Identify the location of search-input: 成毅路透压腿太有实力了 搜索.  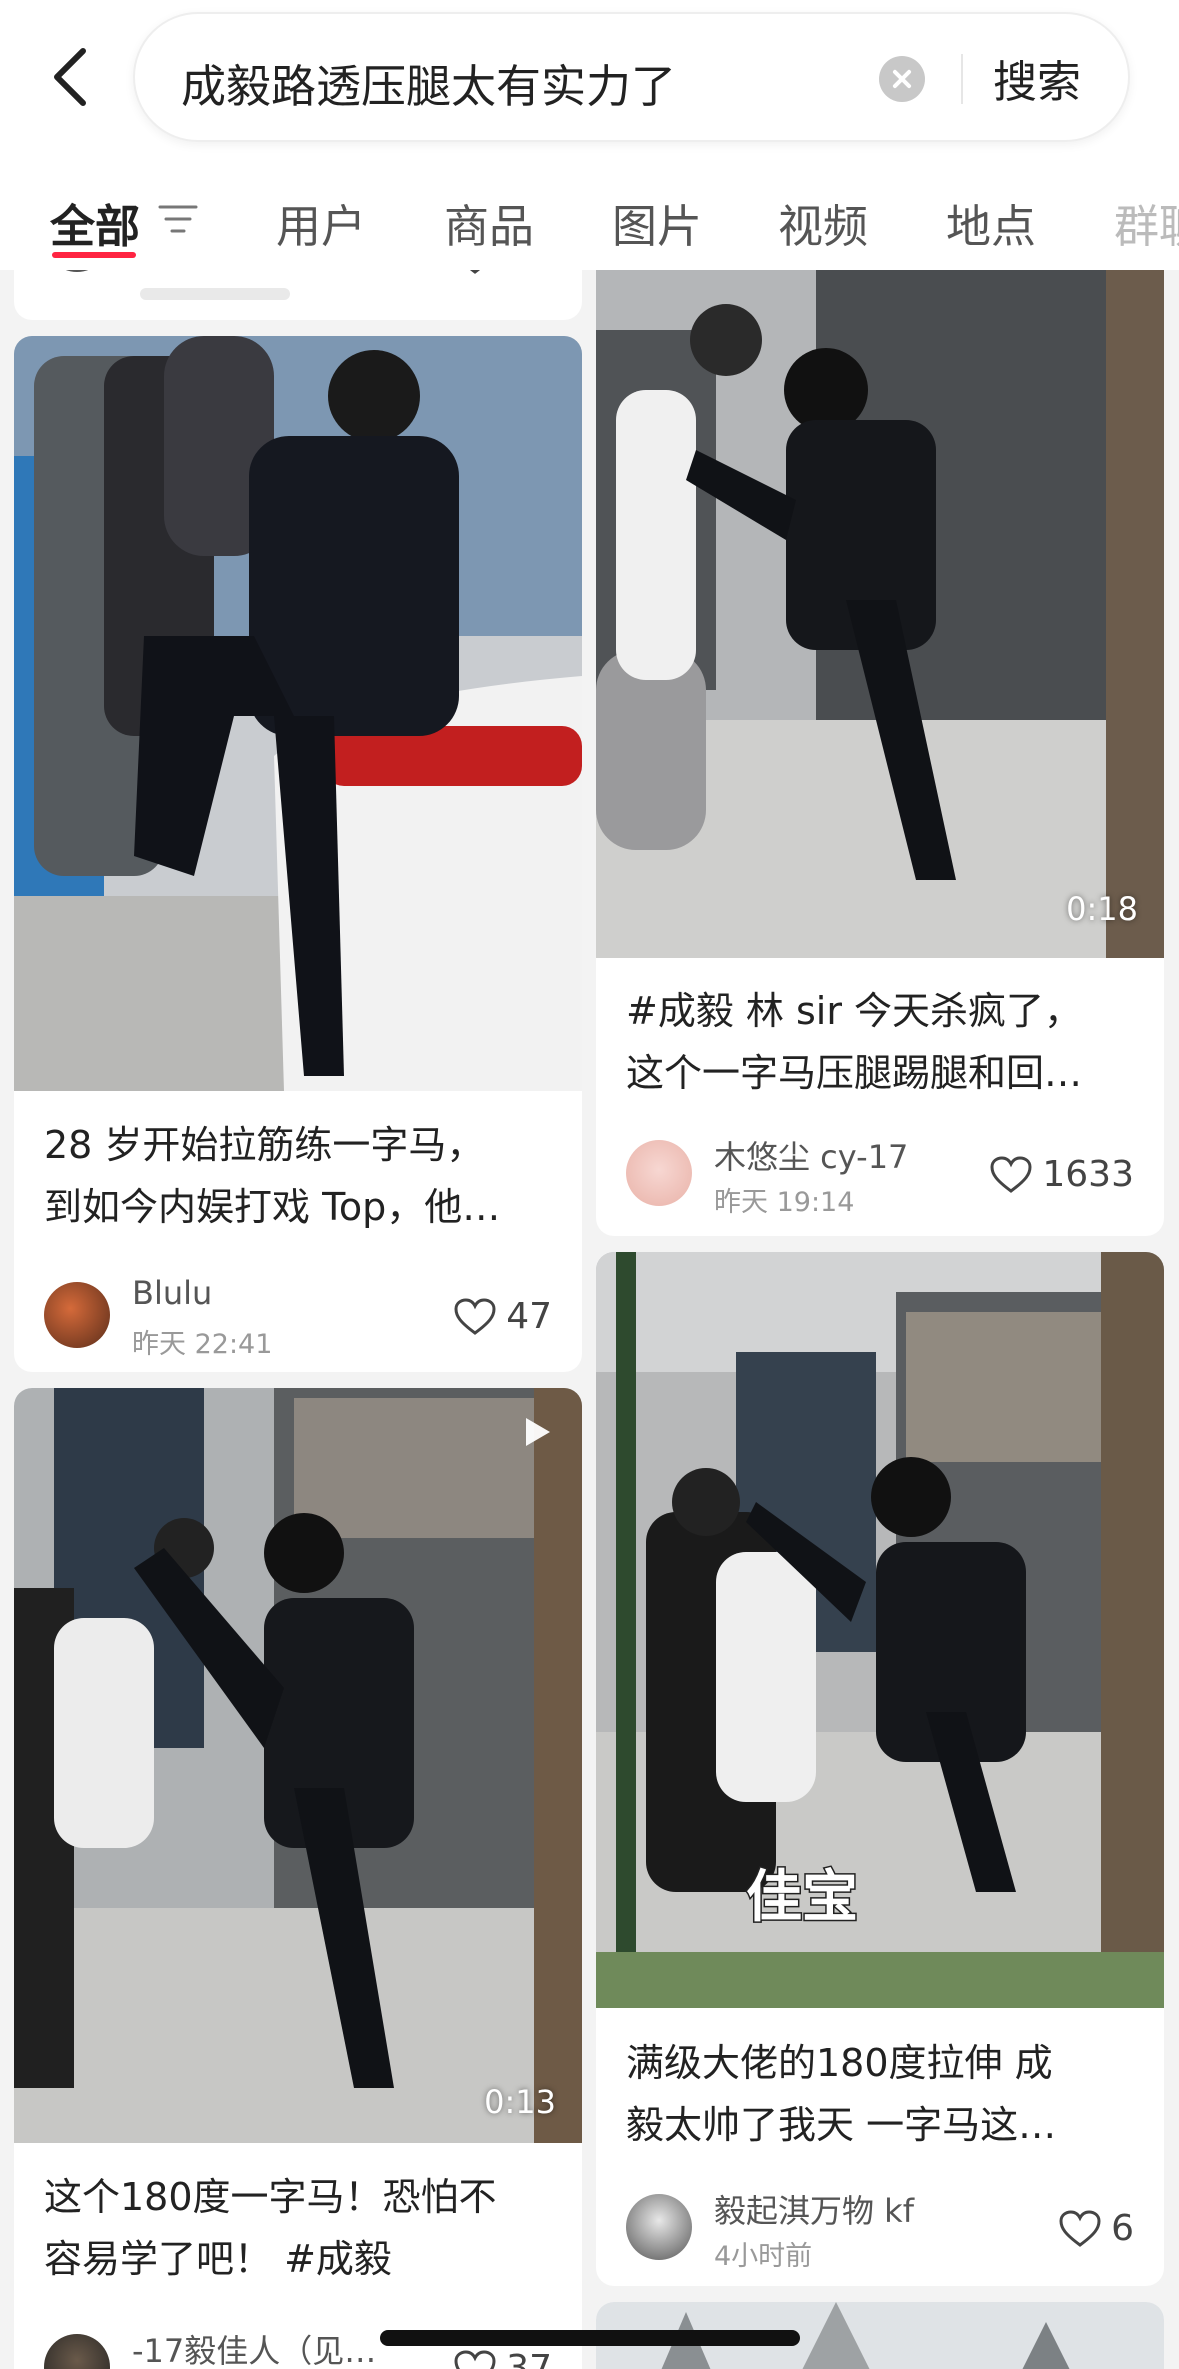
(631, 77).